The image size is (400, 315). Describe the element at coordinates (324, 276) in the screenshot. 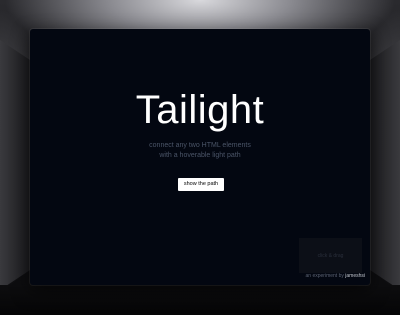

I see `credit-prefix: an experiment by` at that location.